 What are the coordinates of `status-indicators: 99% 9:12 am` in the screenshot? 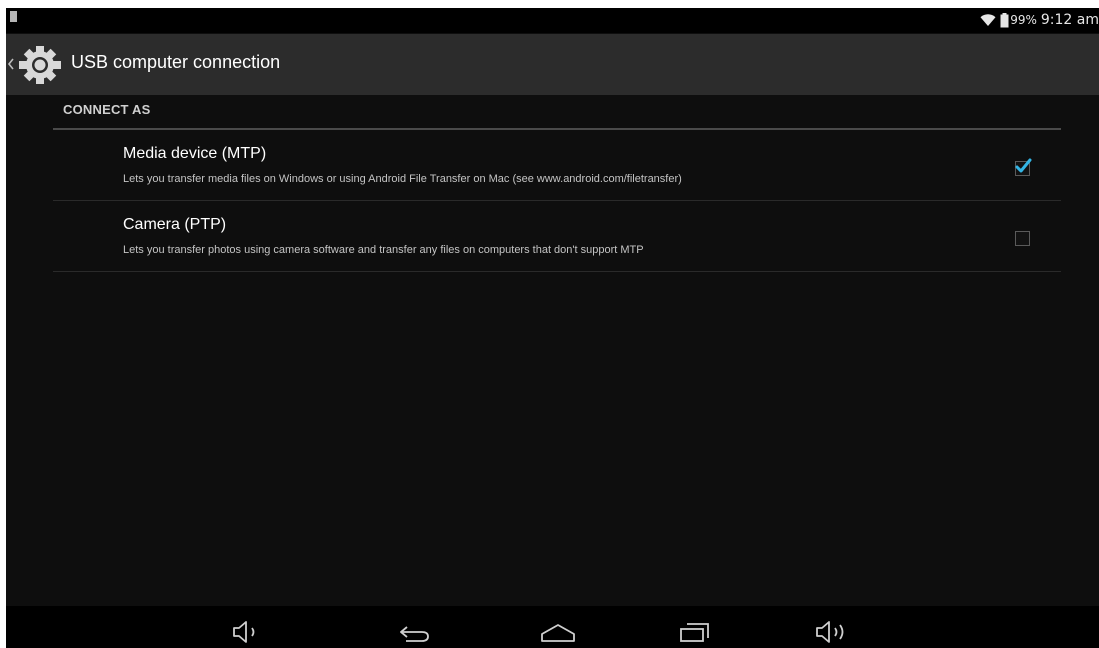 It's located at (1039, 20).